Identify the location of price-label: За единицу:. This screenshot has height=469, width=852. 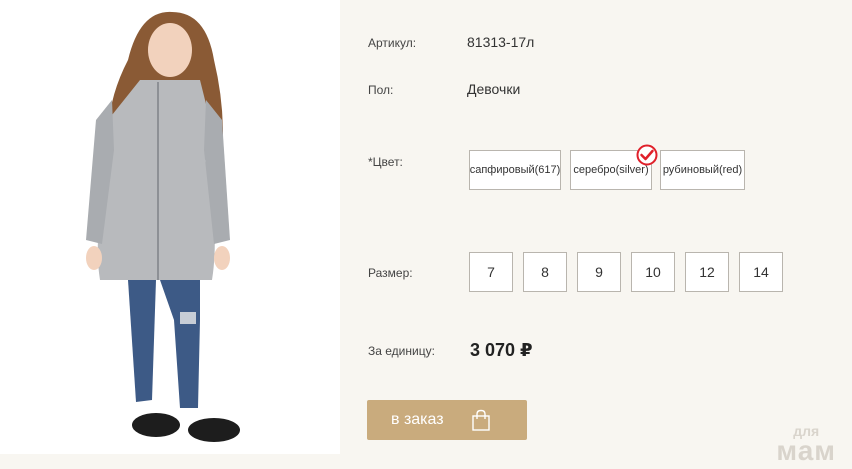
(401, 351).